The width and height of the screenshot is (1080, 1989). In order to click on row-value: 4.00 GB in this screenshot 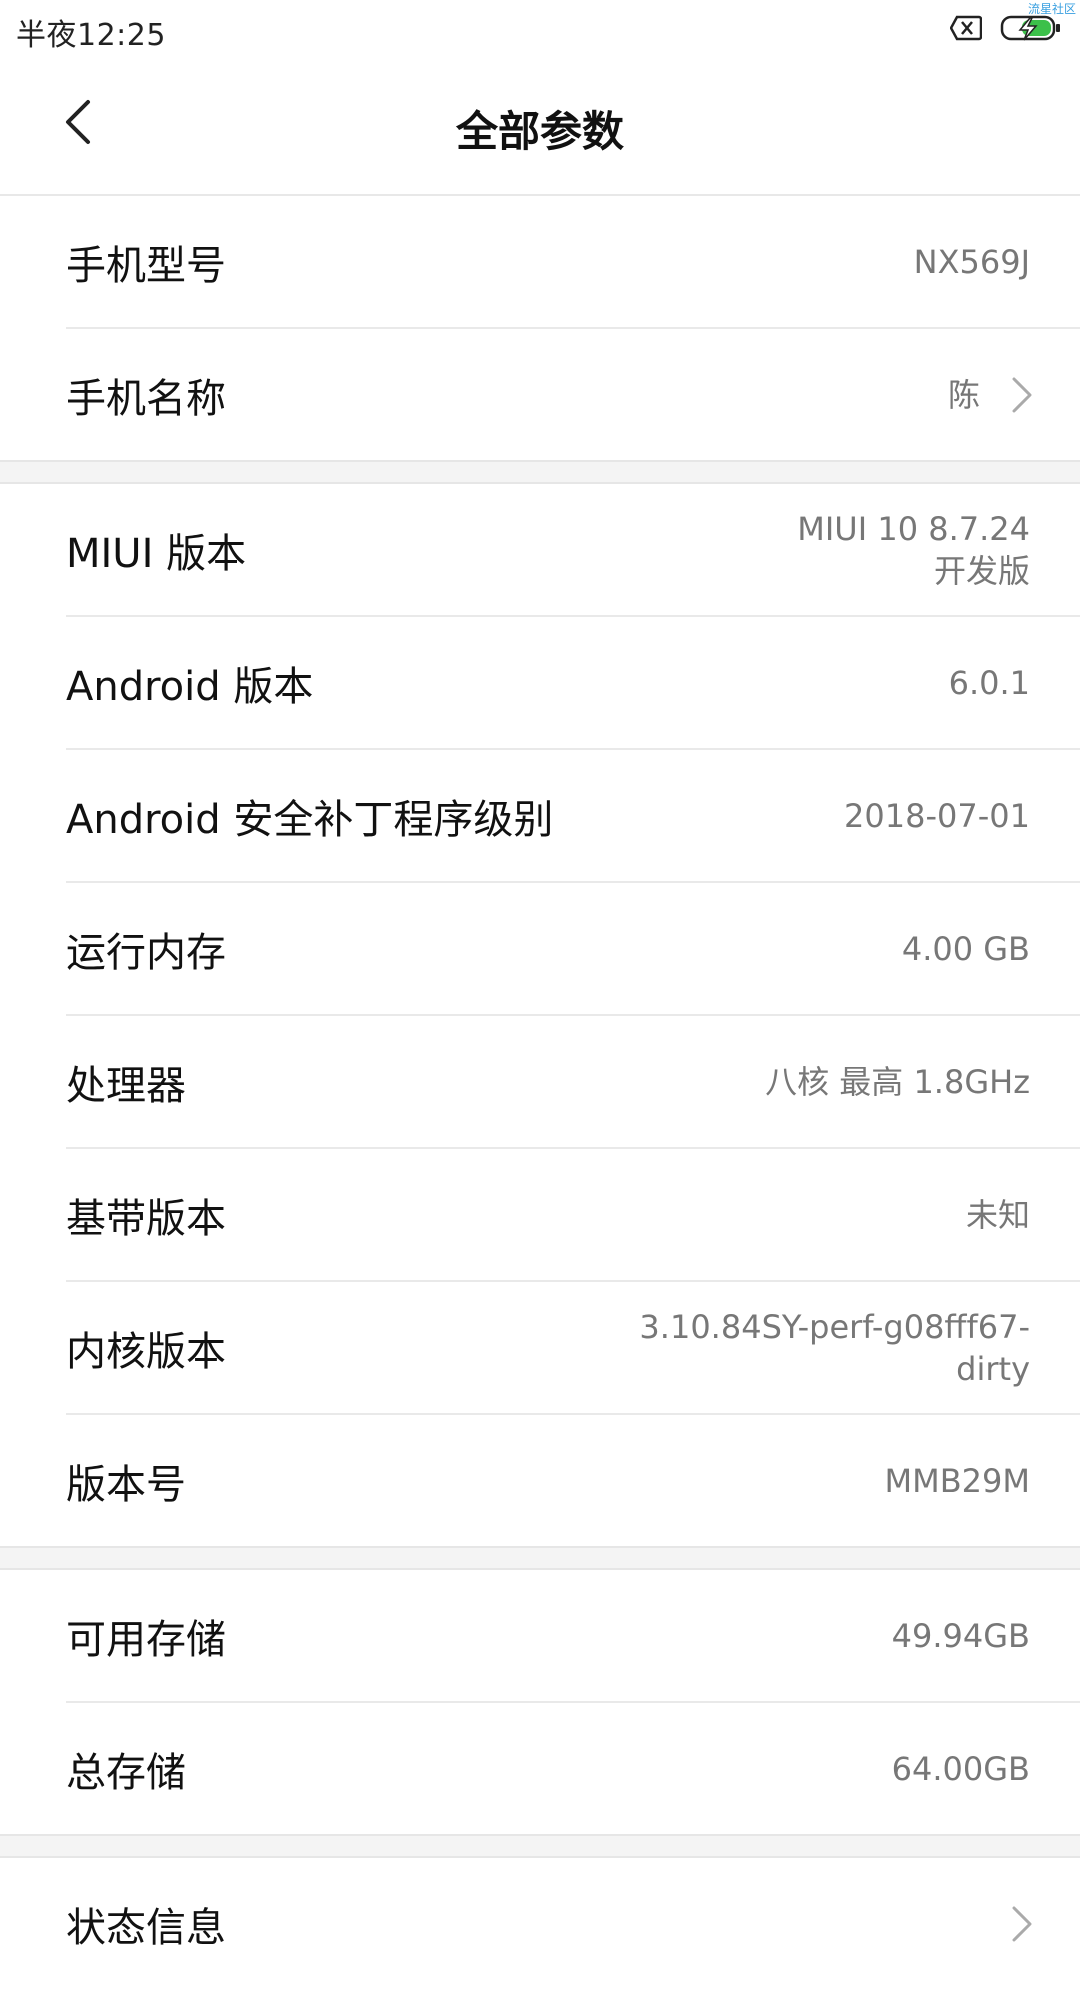, I will do `click(965, 948)`.